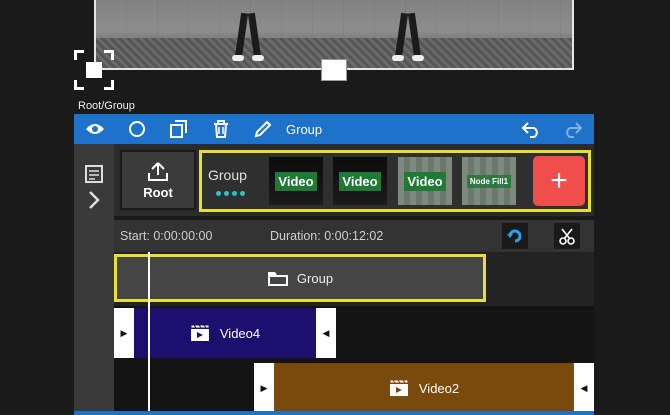 This screenshot has height=415, width=670. I want to click on node-list: Group Video Video Video Node Fill1 +, so click(395, 181).